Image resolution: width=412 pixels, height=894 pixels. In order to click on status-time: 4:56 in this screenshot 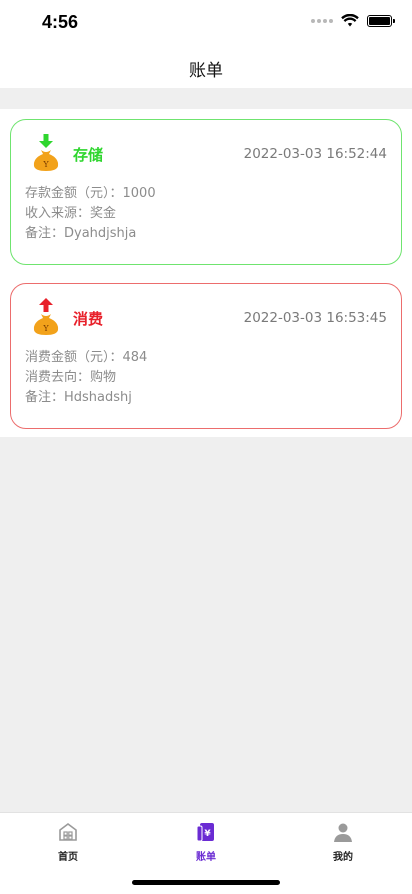, I will do `click(60, 22)`.